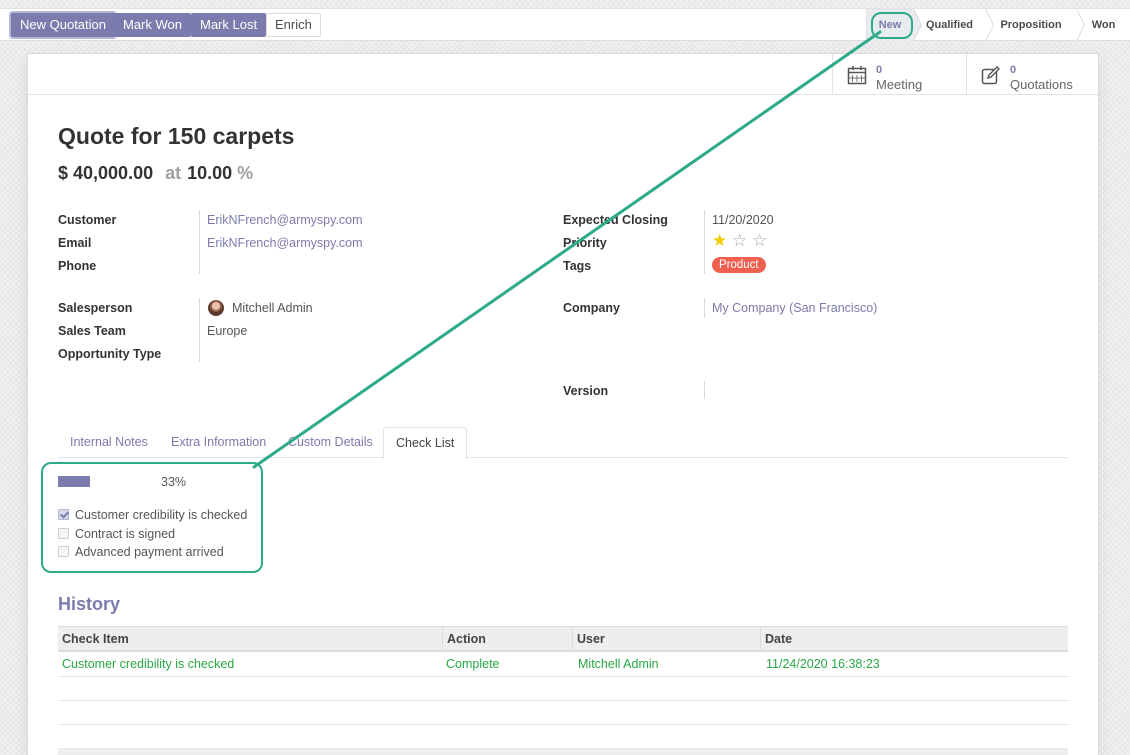  What do you see at coordinates (285, 220) in the screenshot?
I see `customer-field: ErikNFrench@armyspy.com` at bounding box center [285, 220].